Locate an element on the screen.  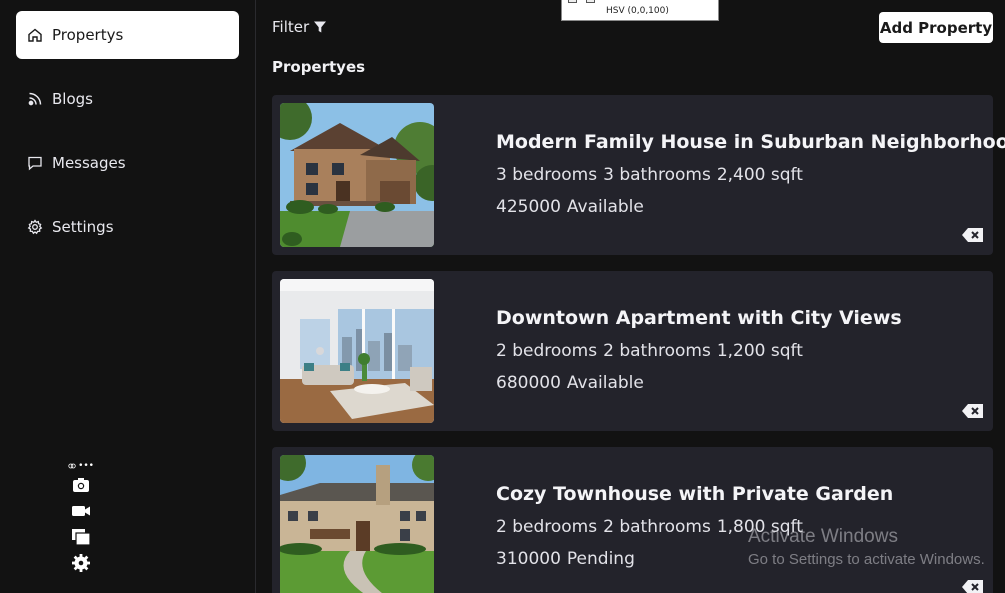
filter-button: Filter is located at coordinates (299, 27).